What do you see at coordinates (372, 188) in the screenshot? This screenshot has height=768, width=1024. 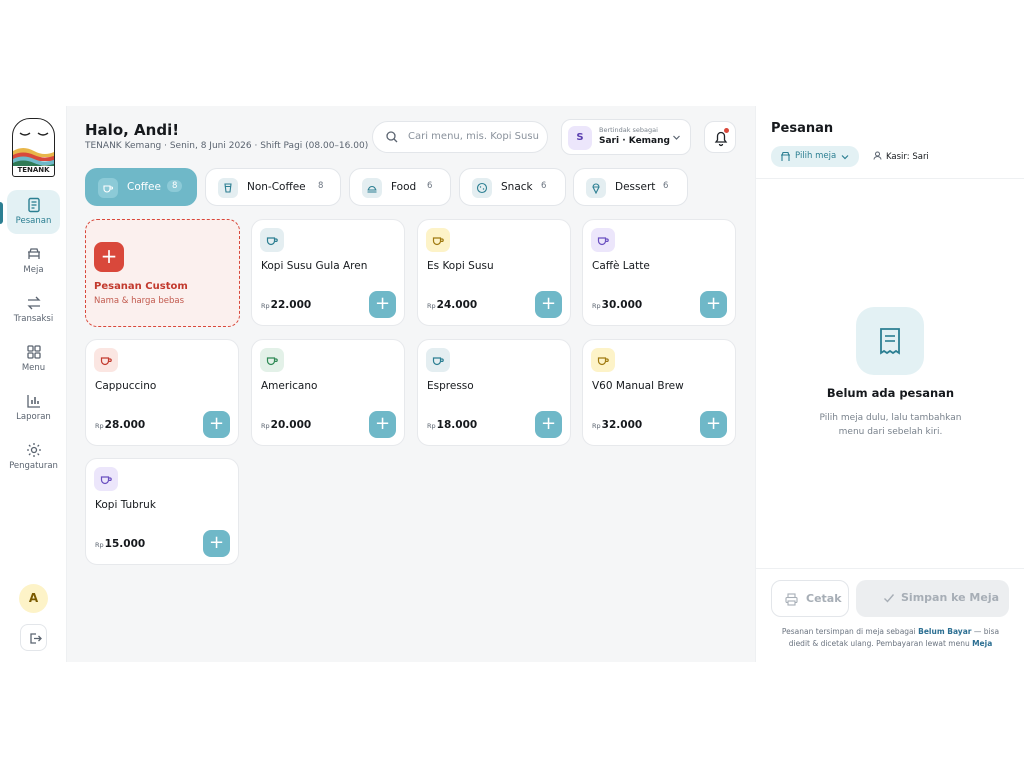 I see `dish-icon` at bounding box center [372, 188].